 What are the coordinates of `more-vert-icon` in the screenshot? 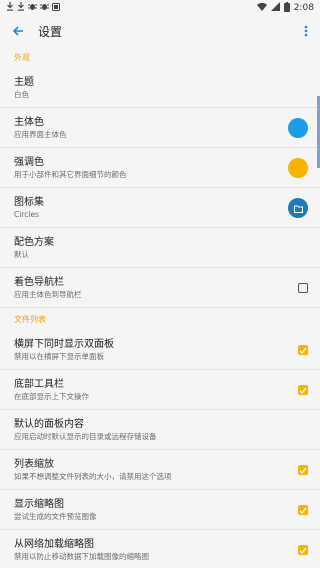 It's located at (306, 31).